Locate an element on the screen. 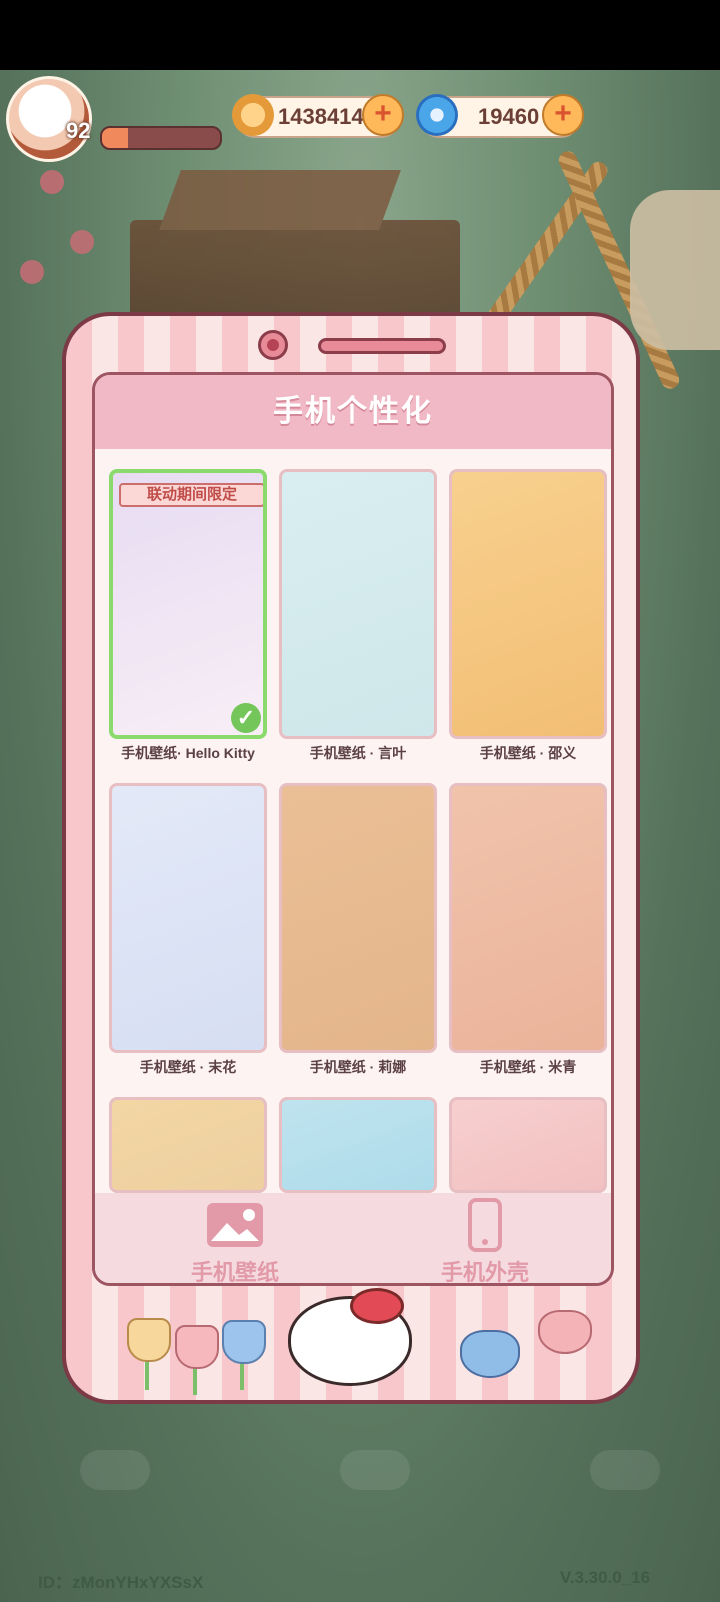 This screenshot has width=720, height=1602. player-level: 92 is located at coordinates (78, 130).